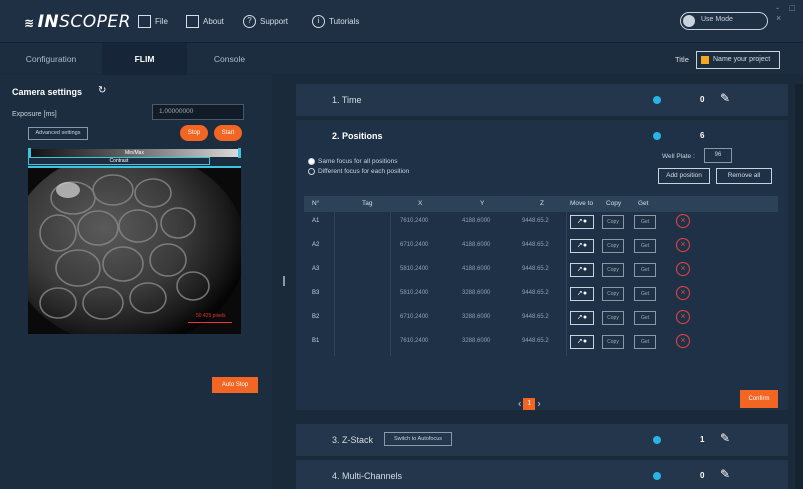  What do you see at coordinates (542, 100) in the screenshot?
I see `section-time: 1. Time 0 ✎` at bounding box center [542, 100].